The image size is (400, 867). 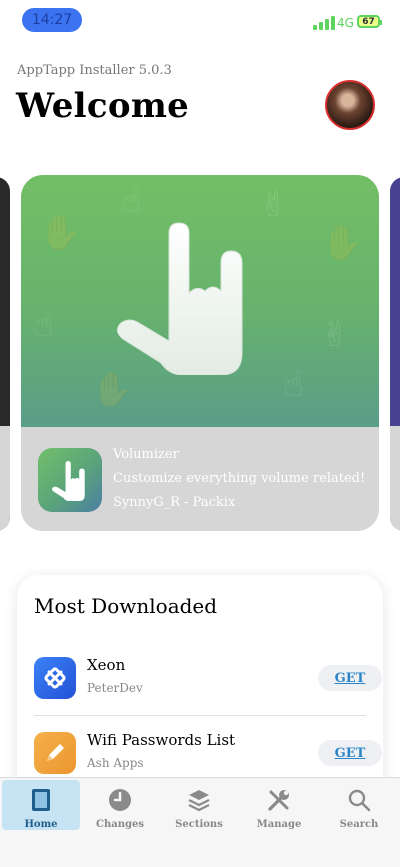 I want to click on volumizer-app-icon, so click(x=70, y=480).